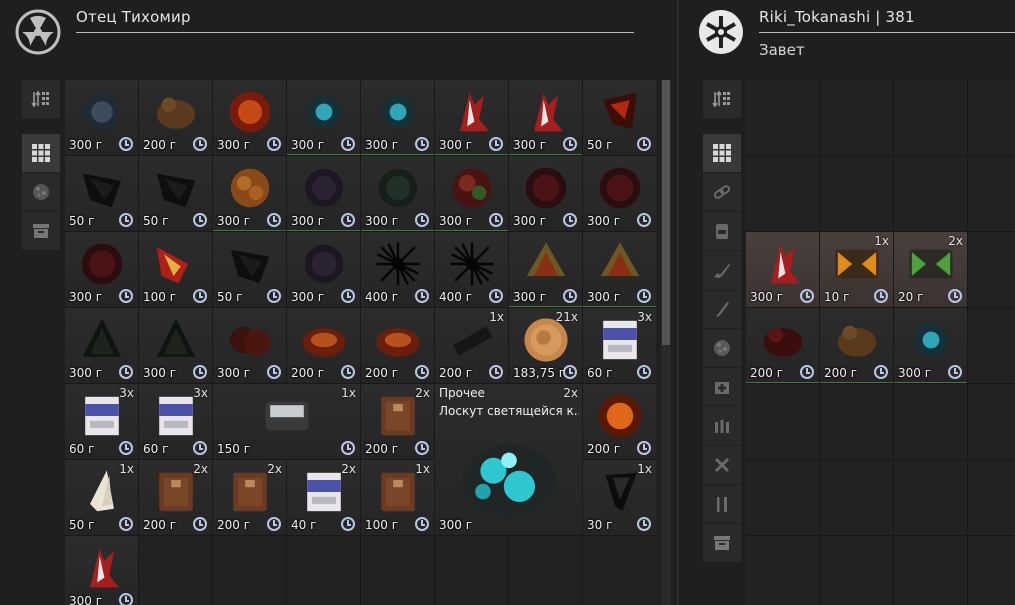 The width and height of the screenshot is (1015, 605). What do you see at coordinates (471, 345) in the screenshot?
I see `inventory-item: 1x 200 г` at bounding box center [471, 345].